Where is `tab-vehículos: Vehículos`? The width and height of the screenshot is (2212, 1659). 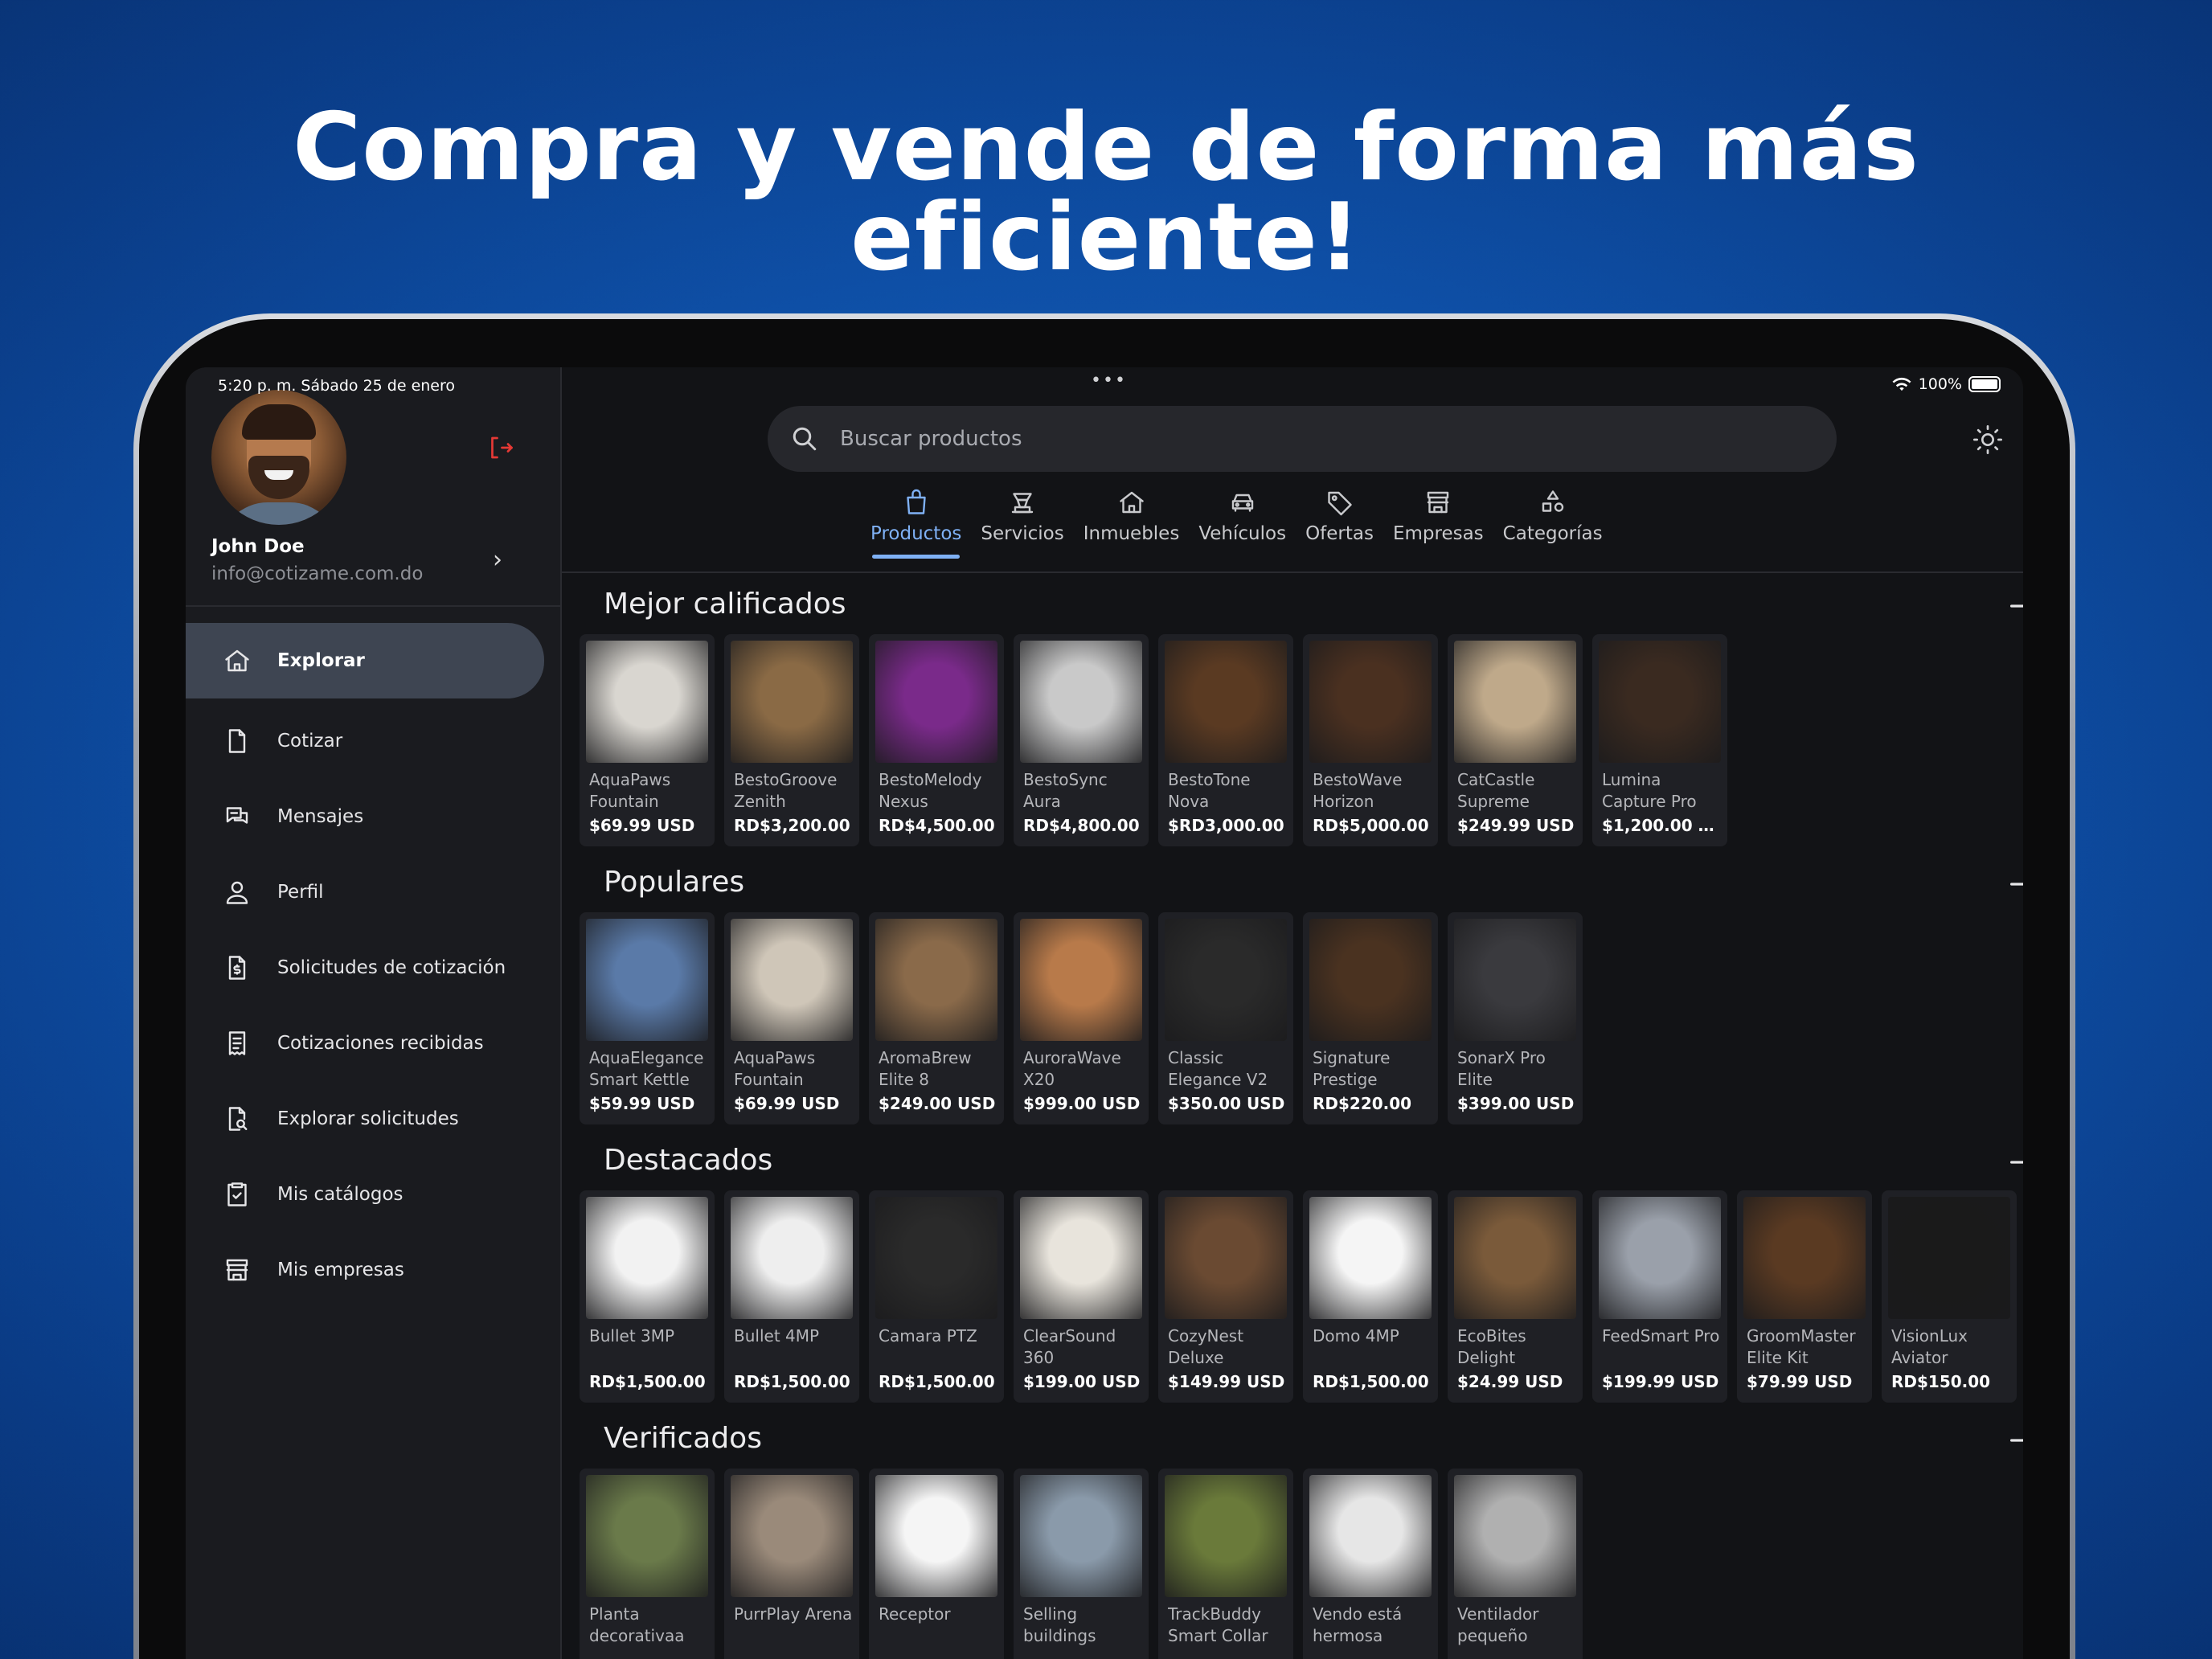
tab-vehículos: Vehículos is located at coordinates (1242, 516).